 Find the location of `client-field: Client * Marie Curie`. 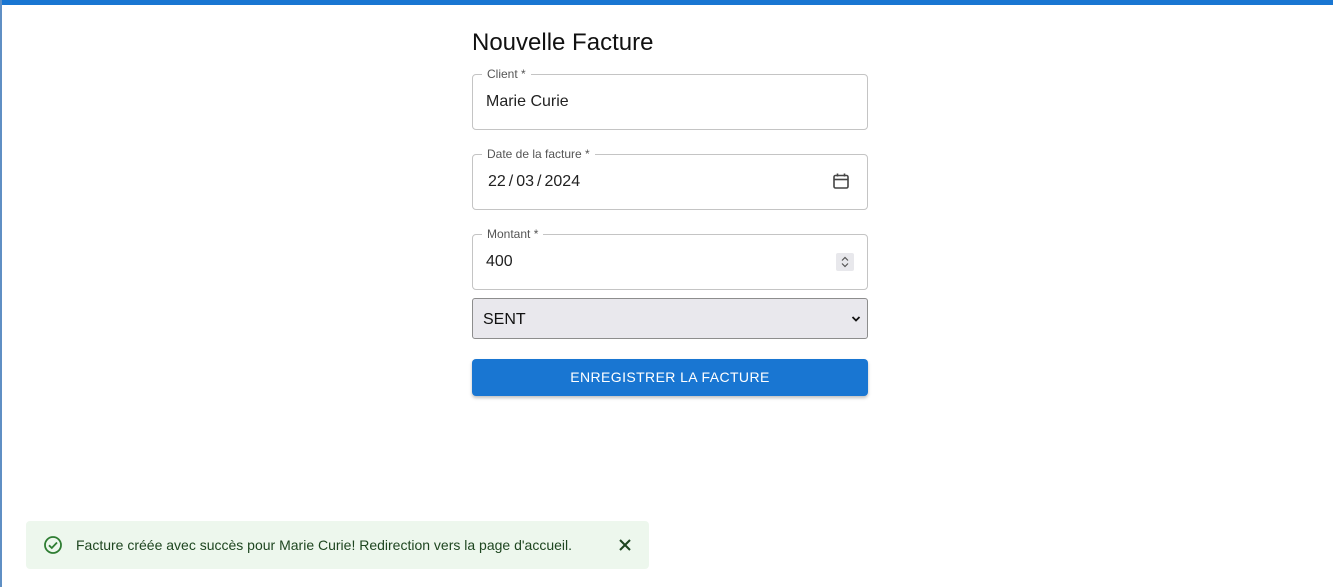

client-field: Client * Marie Curie is located at coordinates (670, 98).